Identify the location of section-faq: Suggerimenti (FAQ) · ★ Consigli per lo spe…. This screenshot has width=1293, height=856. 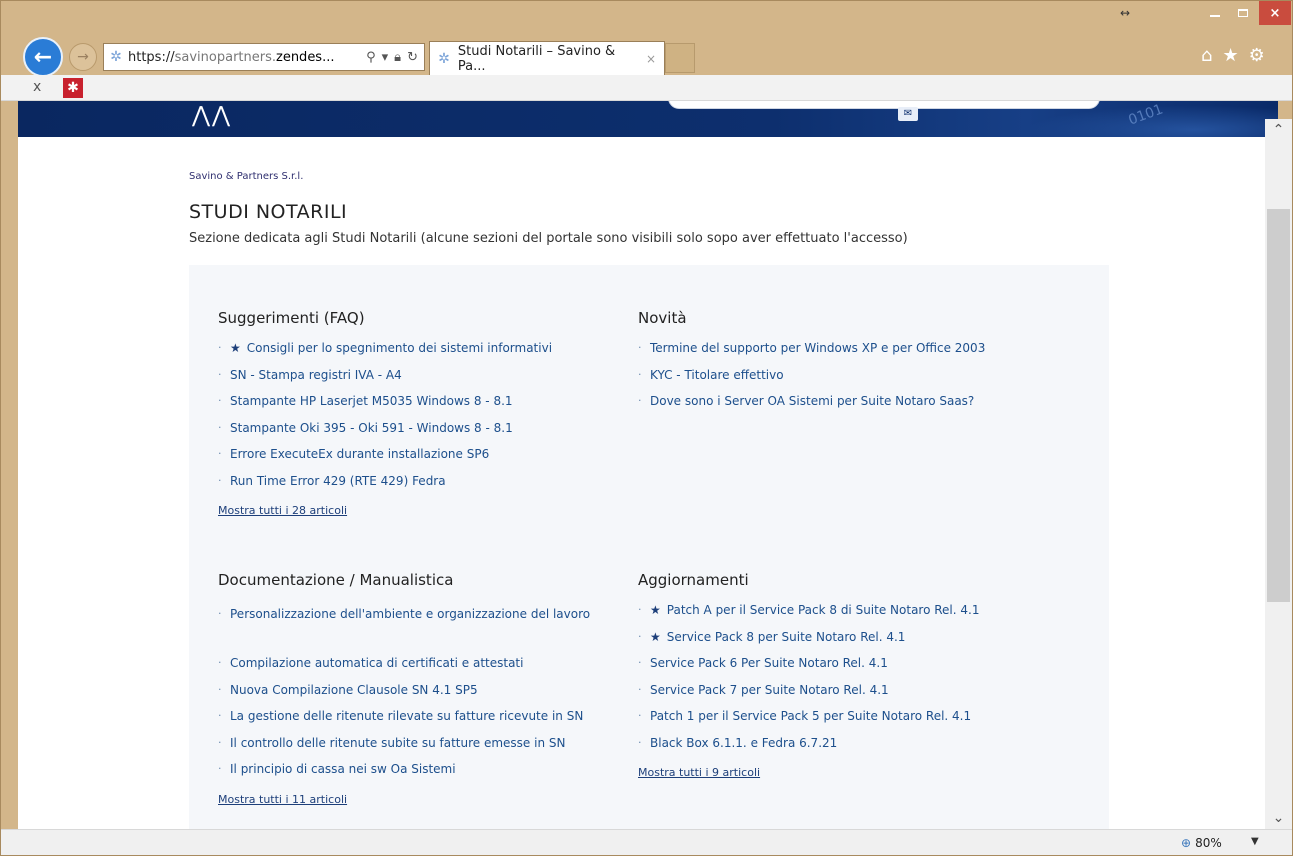
(418, 411).